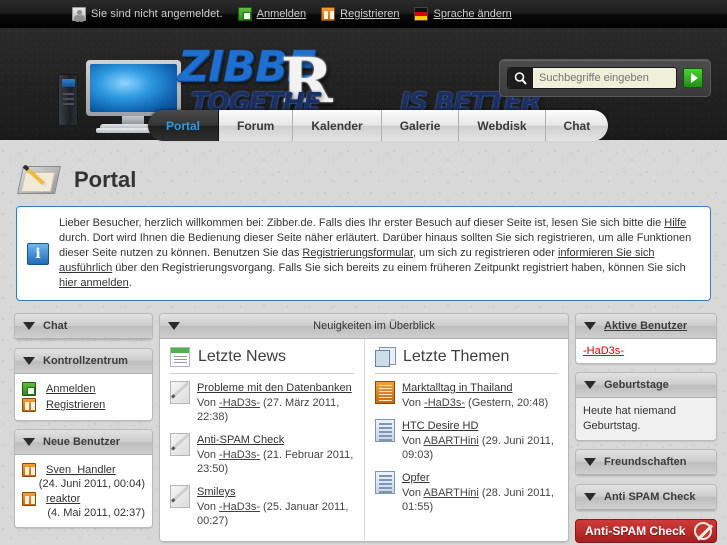  What do you see at coordinates (81, 470) in the screenshot?
I see `new-user-name: Sven_Handler` at bounding box center [81, 470].